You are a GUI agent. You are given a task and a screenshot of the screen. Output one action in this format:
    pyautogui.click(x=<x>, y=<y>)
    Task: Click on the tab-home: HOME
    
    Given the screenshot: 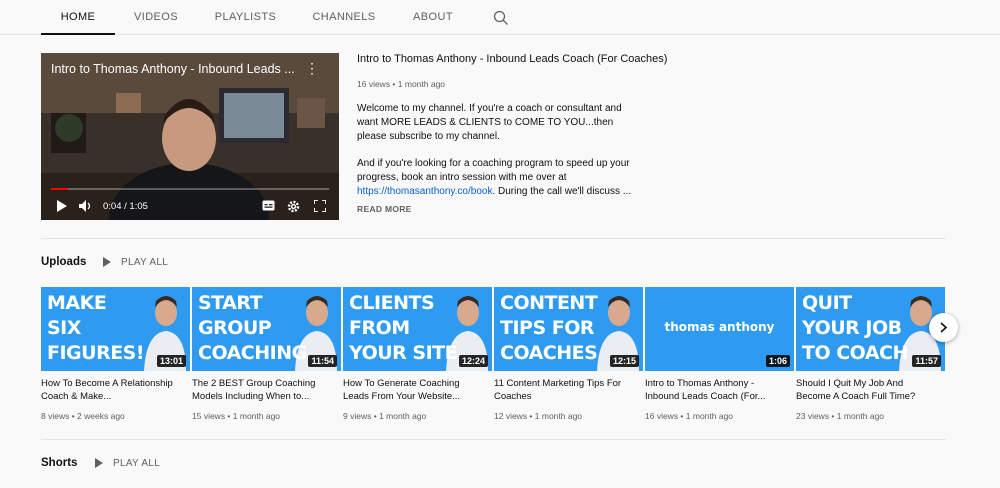 What is the action you would take?
    pyautogui.click(x=78, y=17)
    